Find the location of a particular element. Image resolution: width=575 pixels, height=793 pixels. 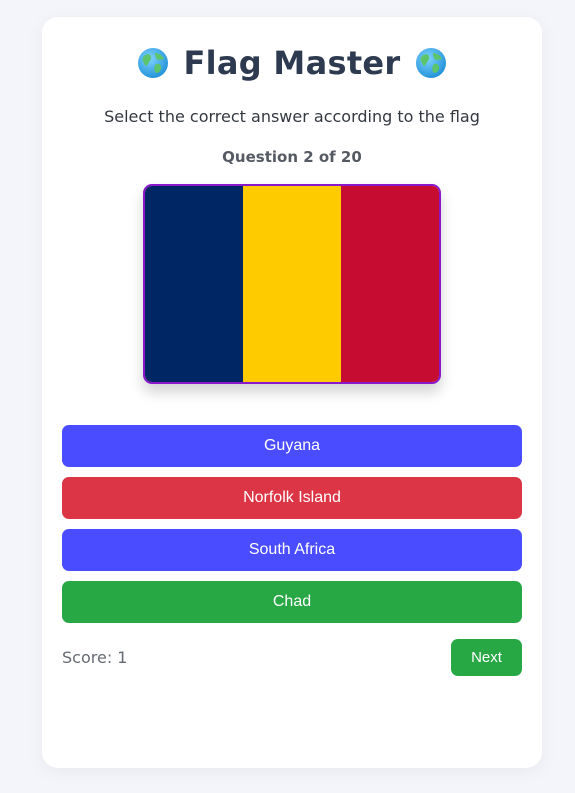

flag-stripe-left is located at coordinates (194, 284).